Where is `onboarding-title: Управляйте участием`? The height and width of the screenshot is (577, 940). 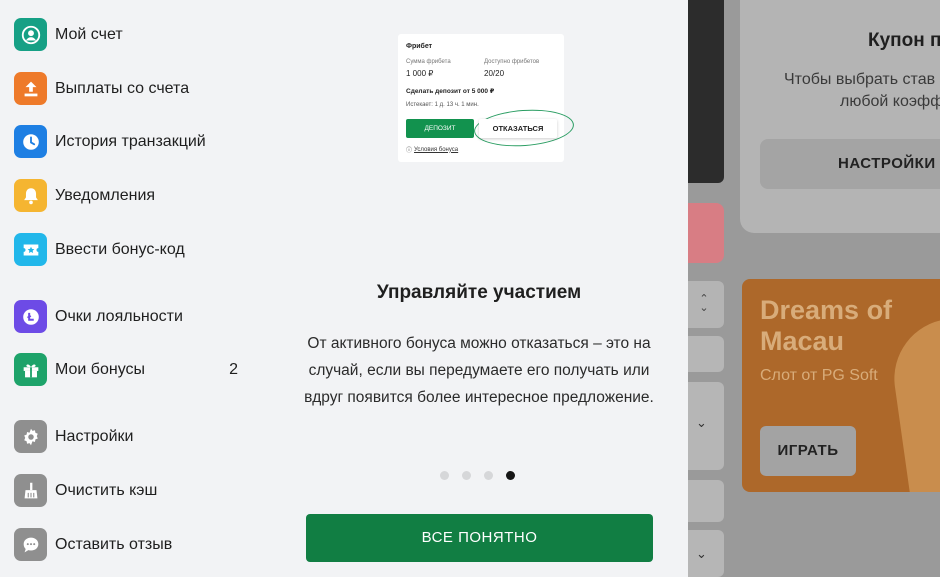 onboarding-title: Управляйте участием is located at coordinates (479, 292).